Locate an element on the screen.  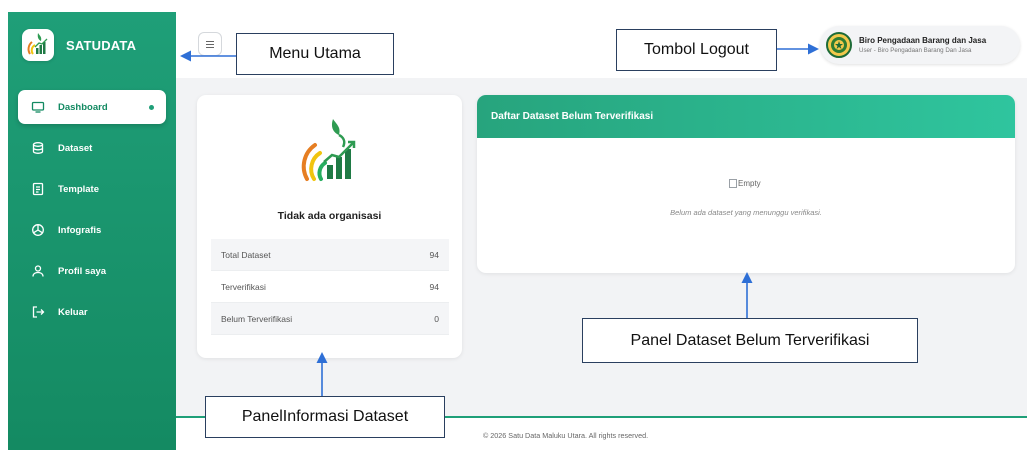
user-name: Biro Pengadaan Barang dan Jasa is located at coordinates (923, 40).